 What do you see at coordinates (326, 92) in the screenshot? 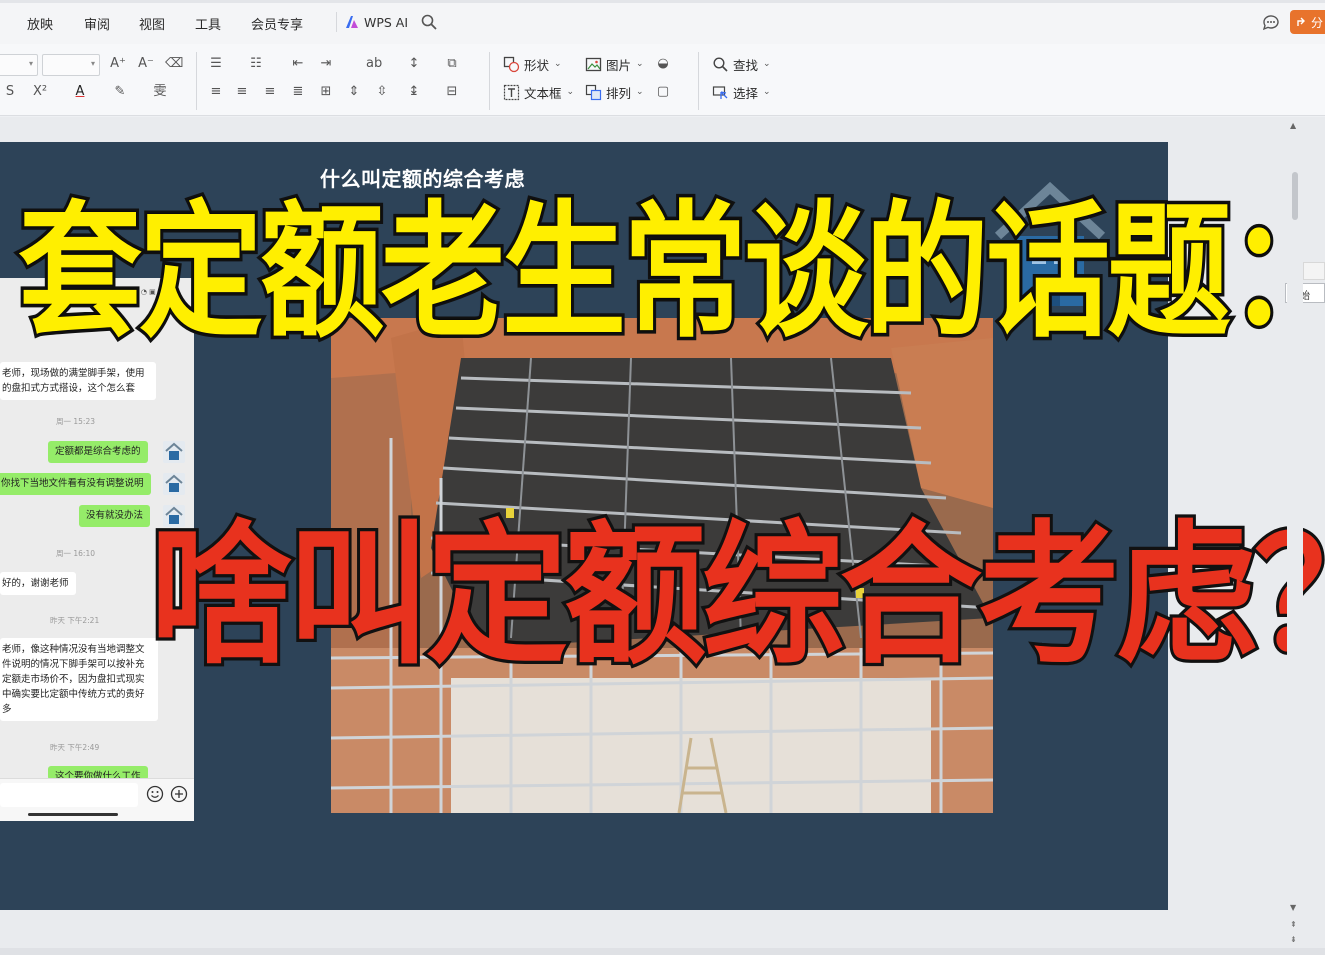
I see `distribute-icon: ⊞` at bounding box center [326, 92].